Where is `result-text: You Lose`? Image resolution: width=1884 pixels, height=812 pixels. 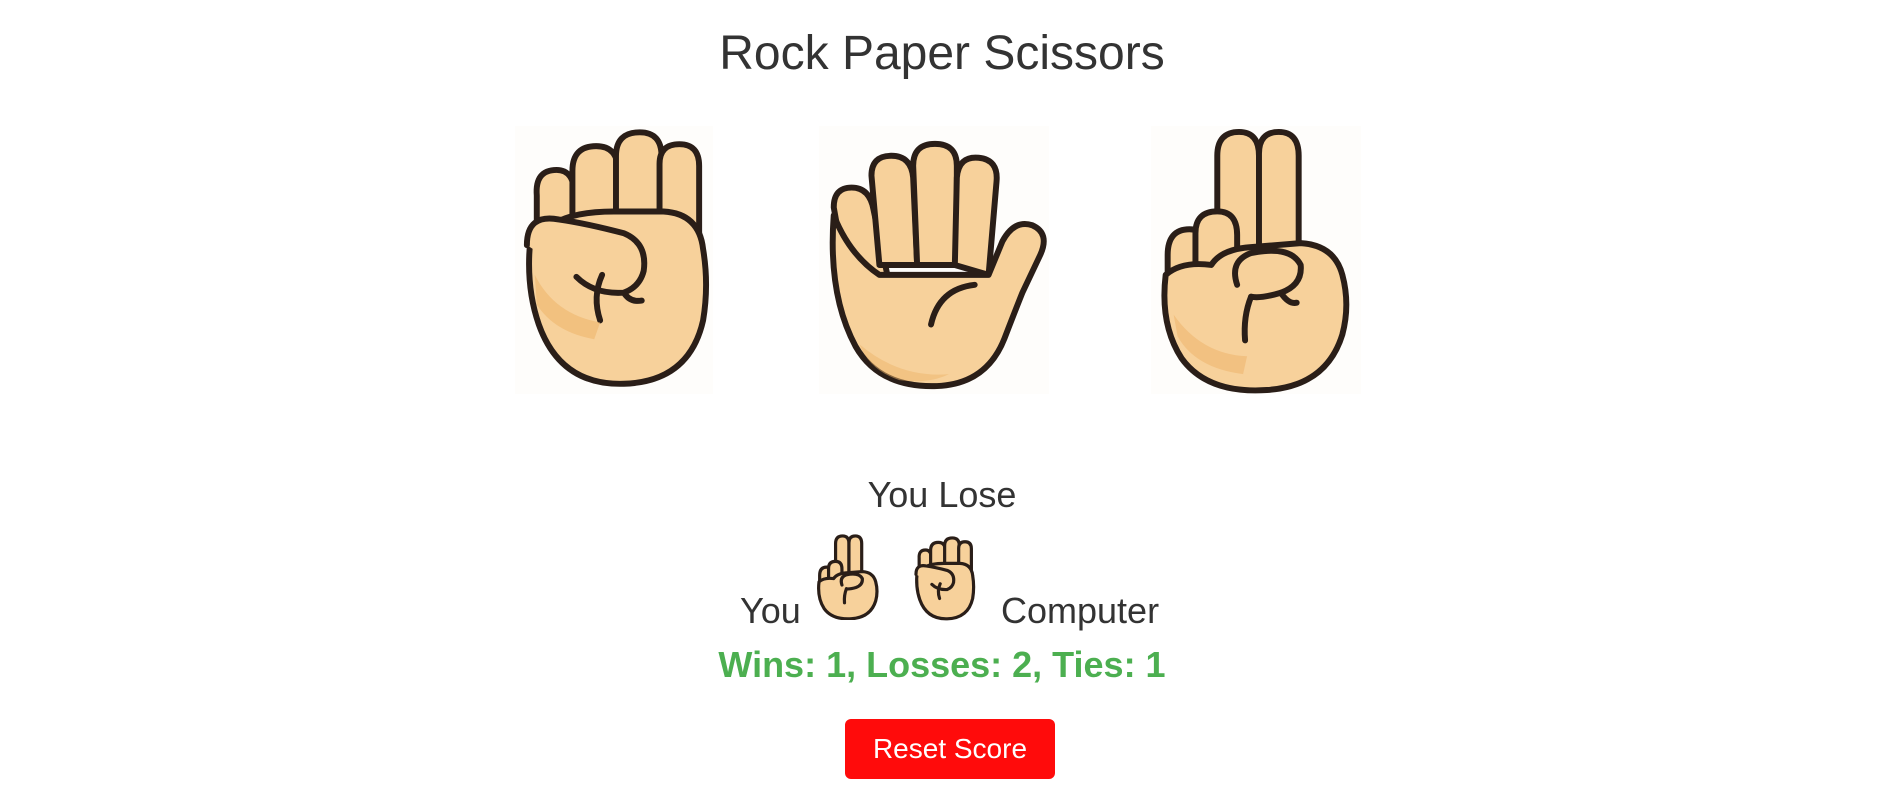
result-text: You Lose is located at coordinates (942, 494).